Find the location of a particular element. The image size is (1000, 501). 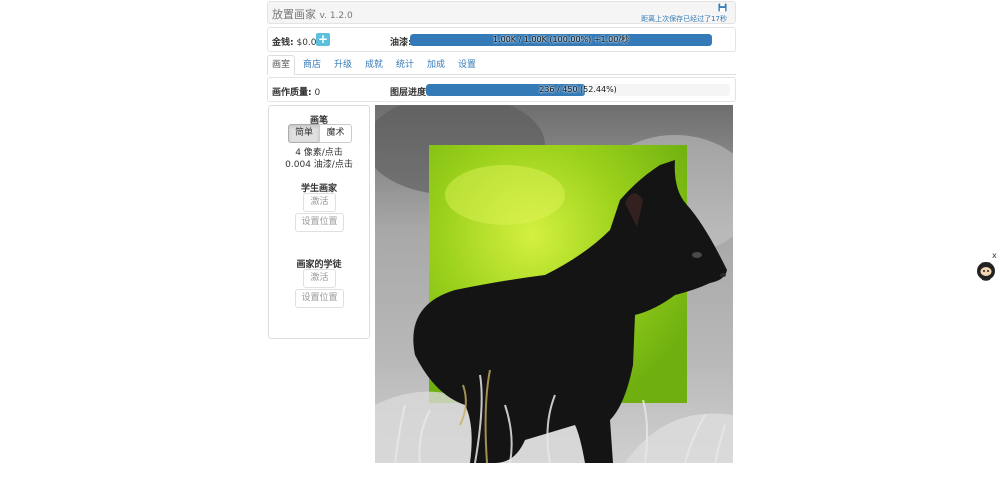

student-set-position-button: 设置位置 is located at coordinates (319, 222).